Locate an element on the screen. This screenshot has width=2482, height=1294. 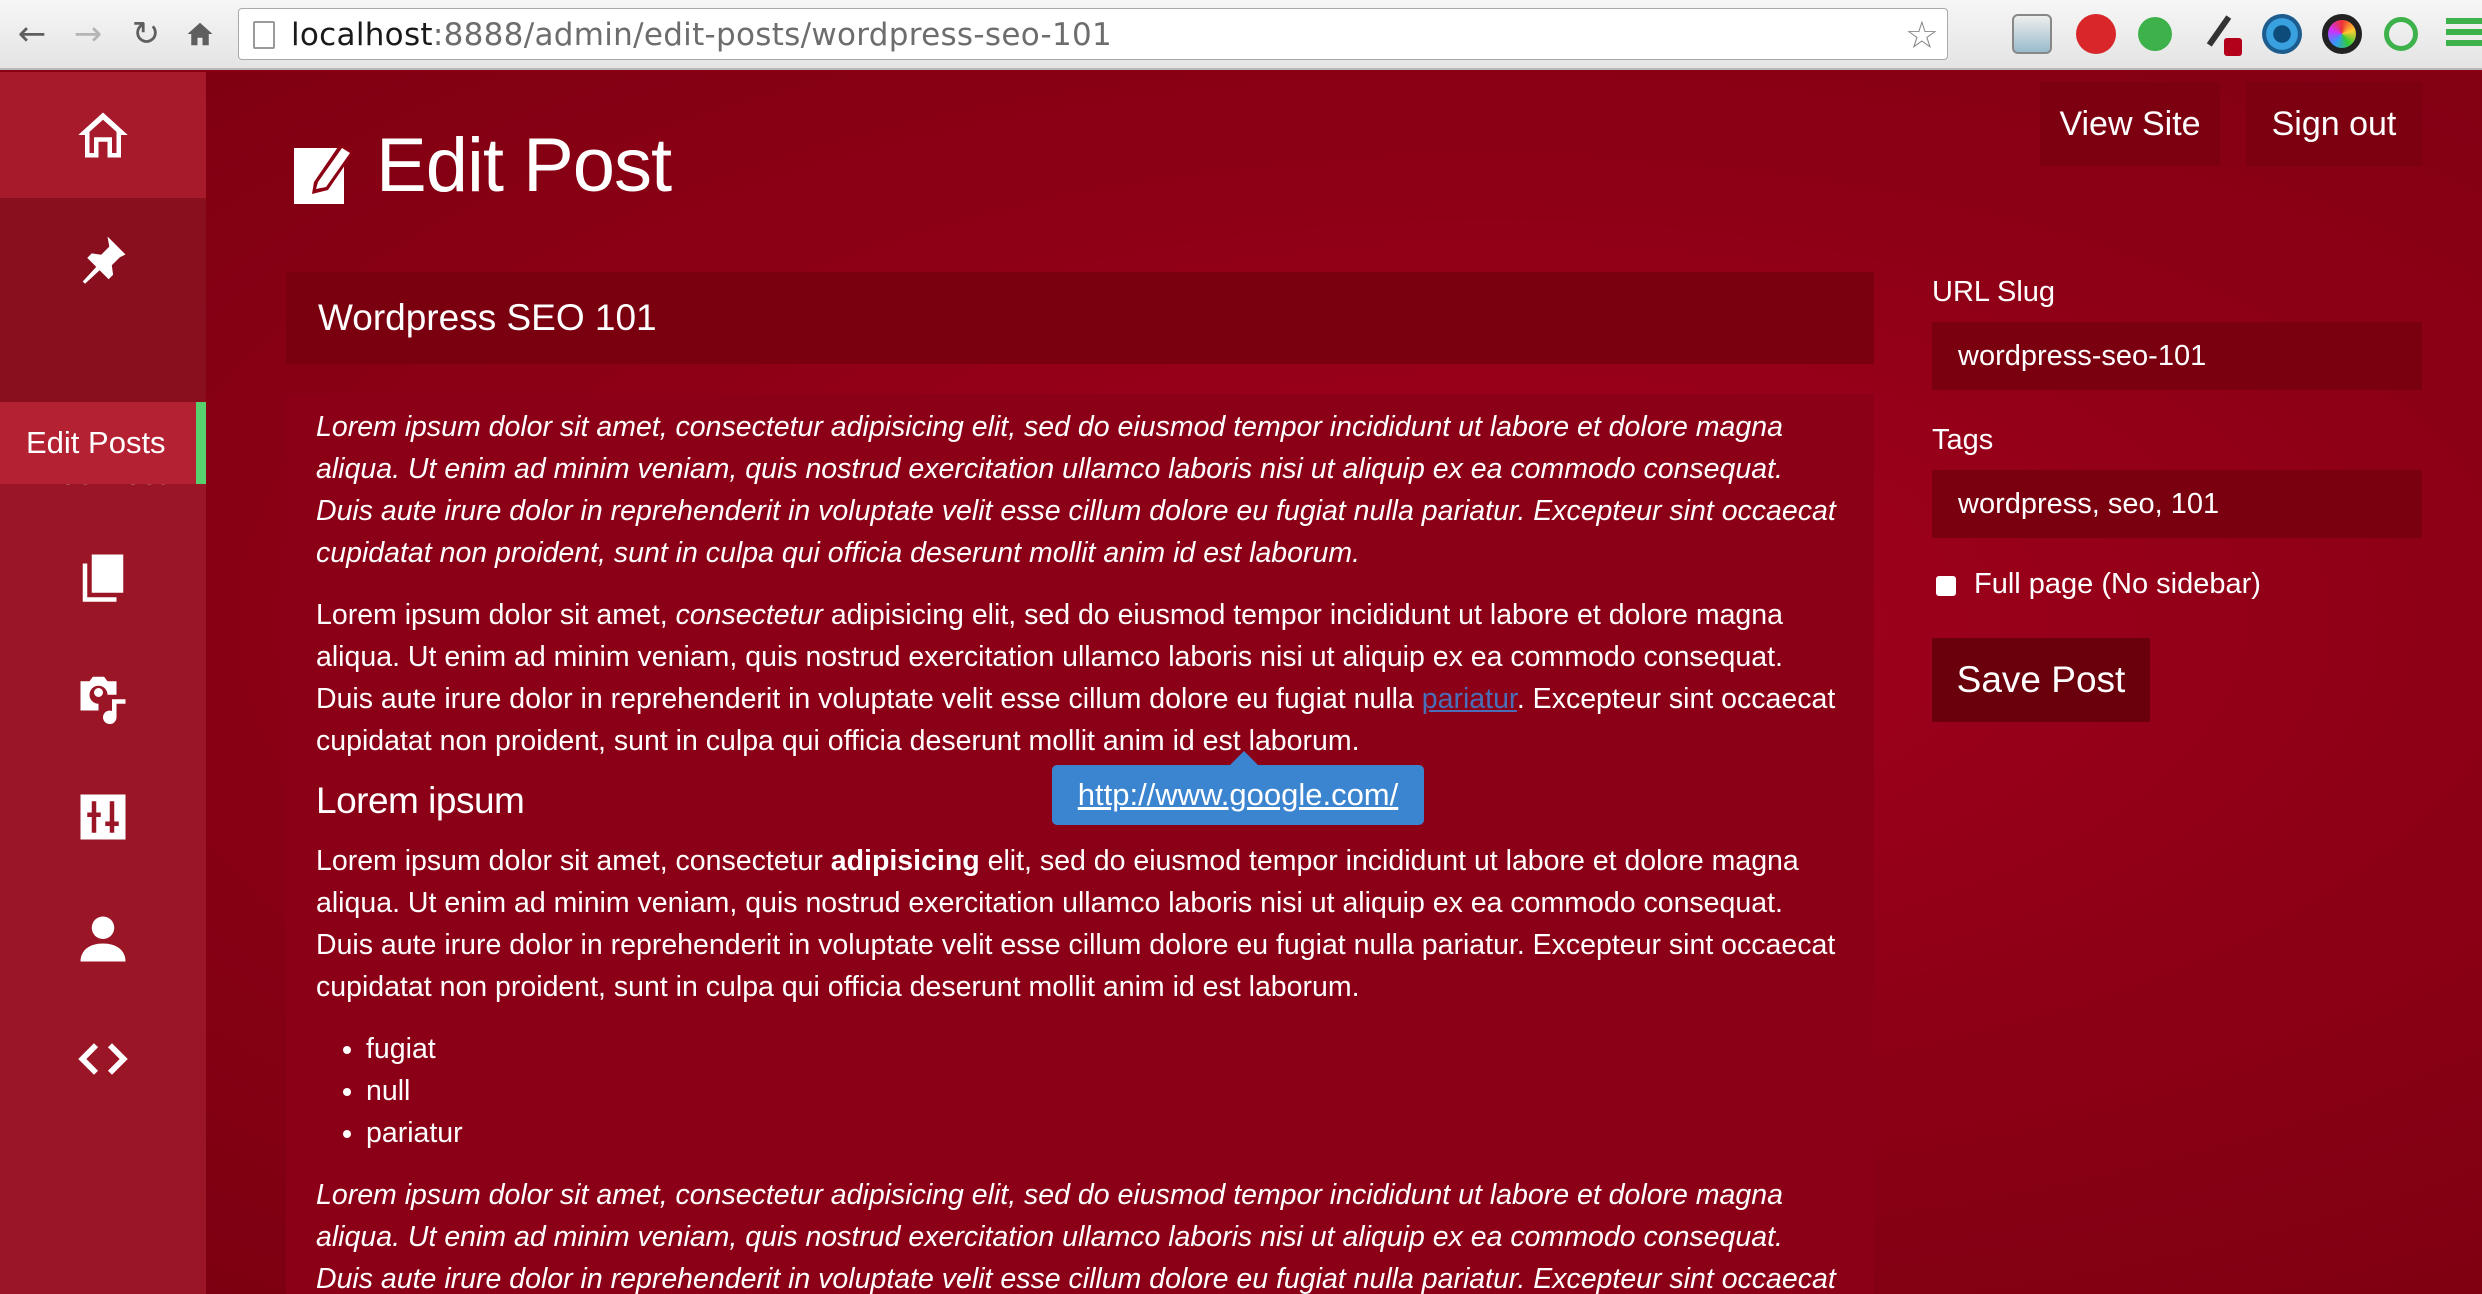
list-item: fugiat is located at coordinates (1105, 1049).